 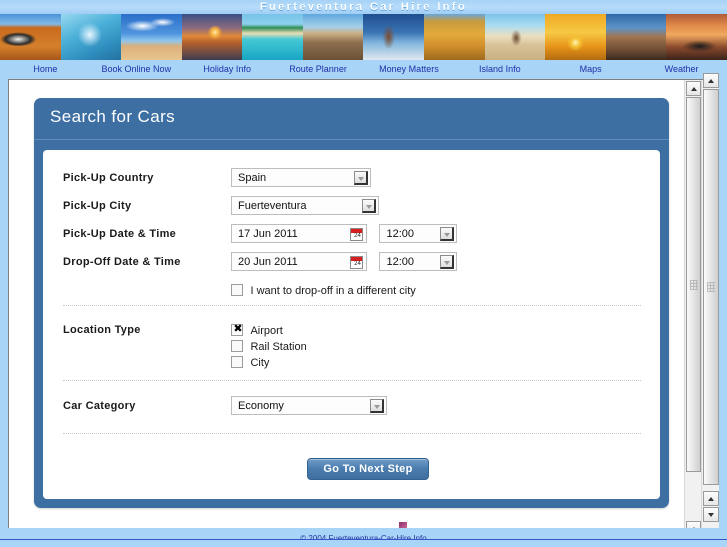 What do you see at coordinates (102, 330) in the screenshot?
I see `label-location-type: Location Type` at bounding box center [102, 330].